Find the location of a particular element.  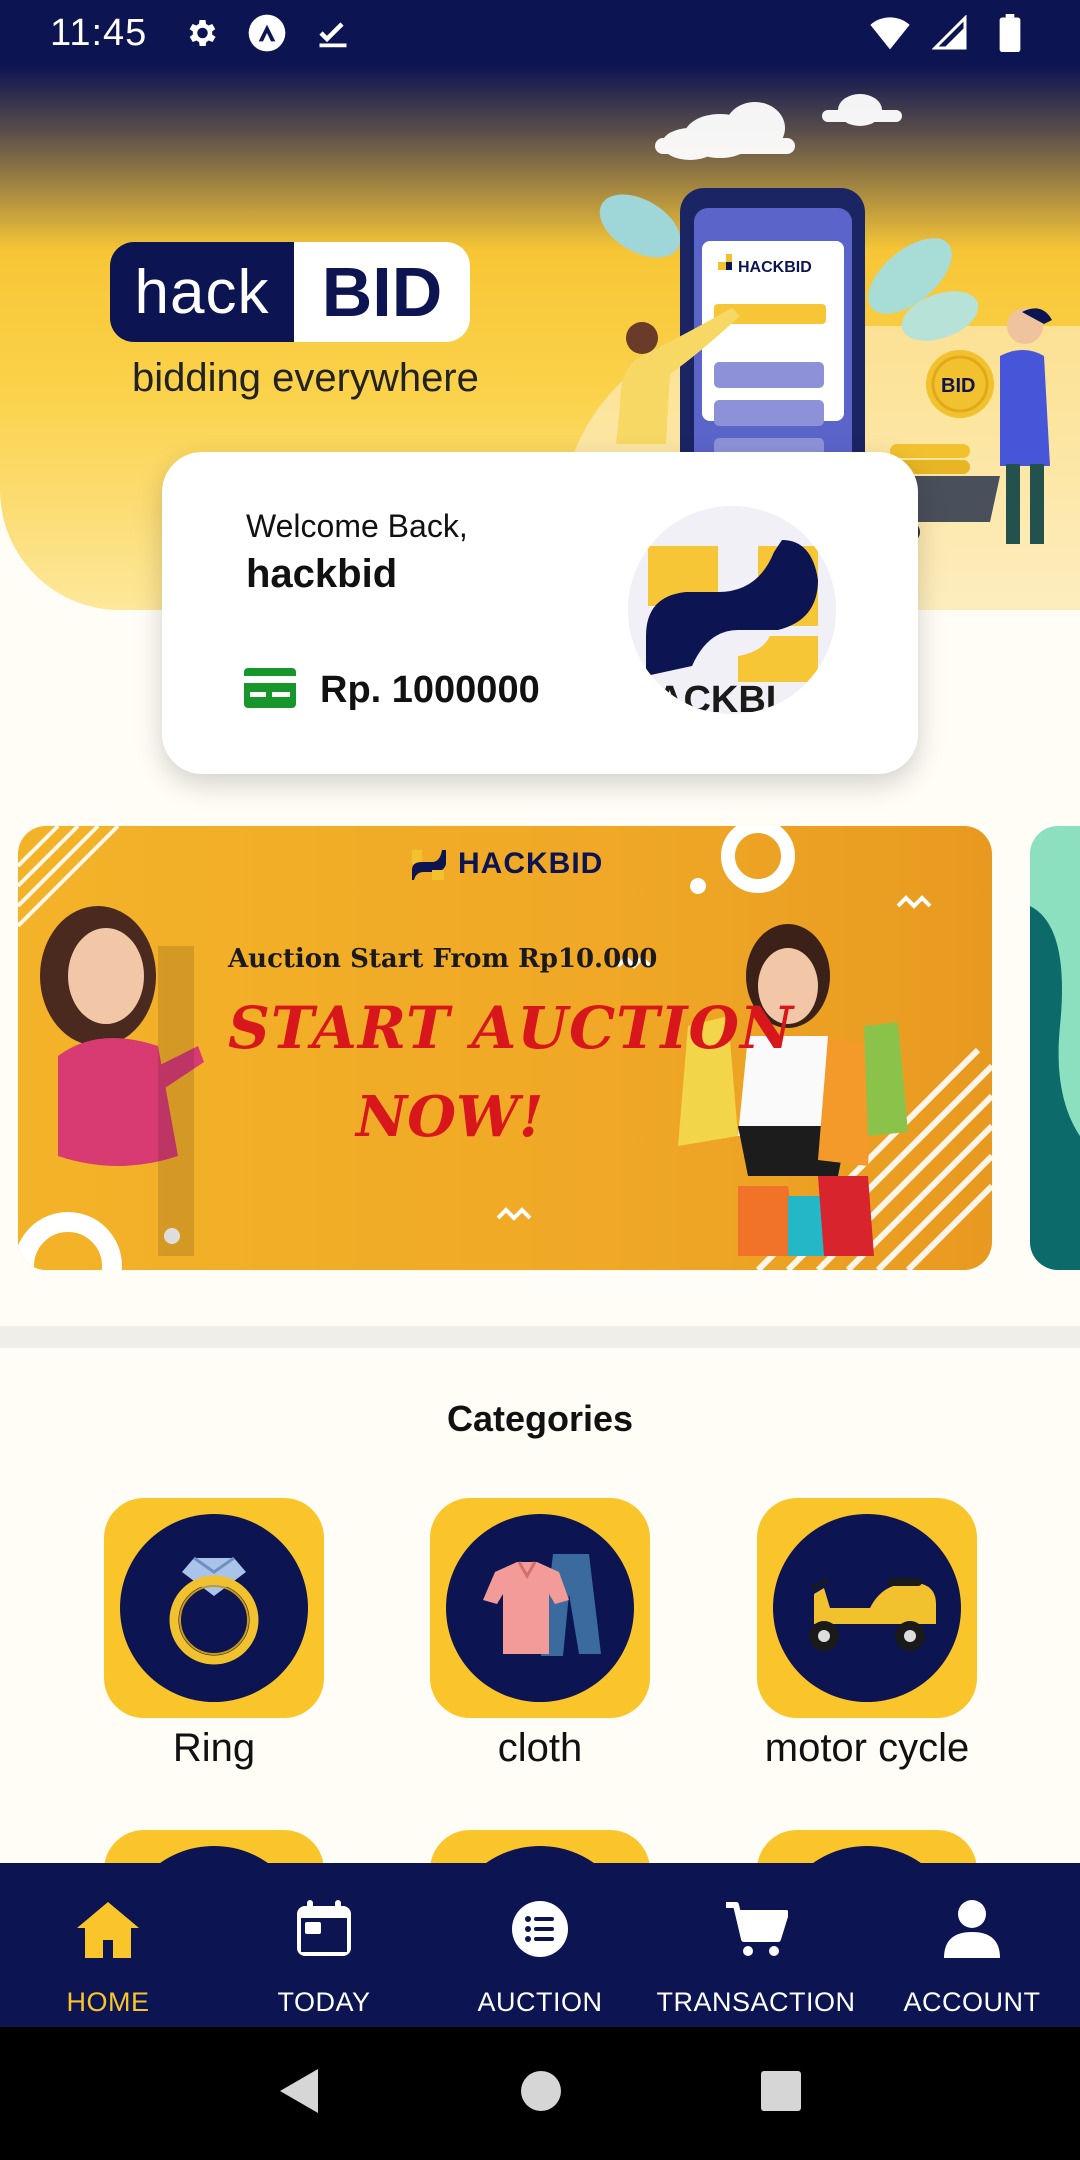

system-nav-bar is located at coordinates (540, 2093).